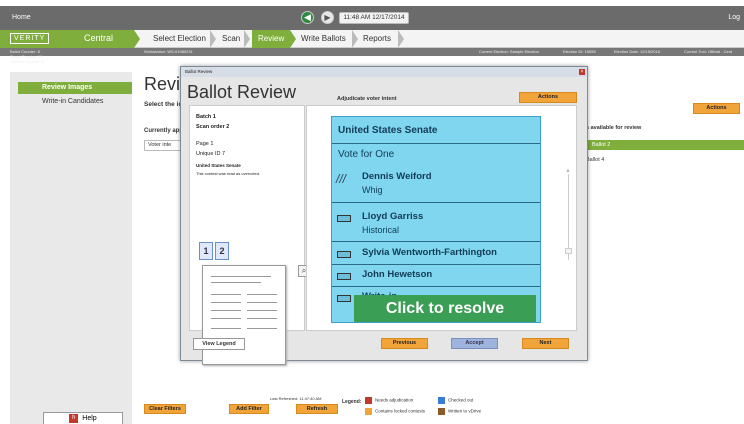  Describe the element at coordinates (665, 145) in the screenshot. I see `ballot-list-item-selected: Ballot 2` at that location.